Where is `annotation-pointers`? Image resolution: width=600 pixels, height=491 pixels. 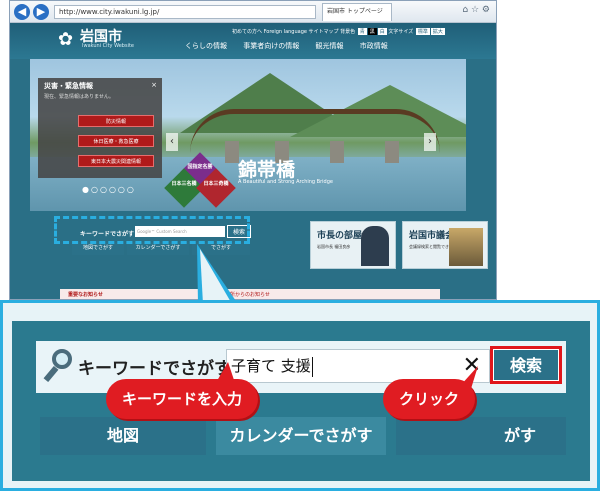 annotation-pointers is located at coordinates (346, 377).